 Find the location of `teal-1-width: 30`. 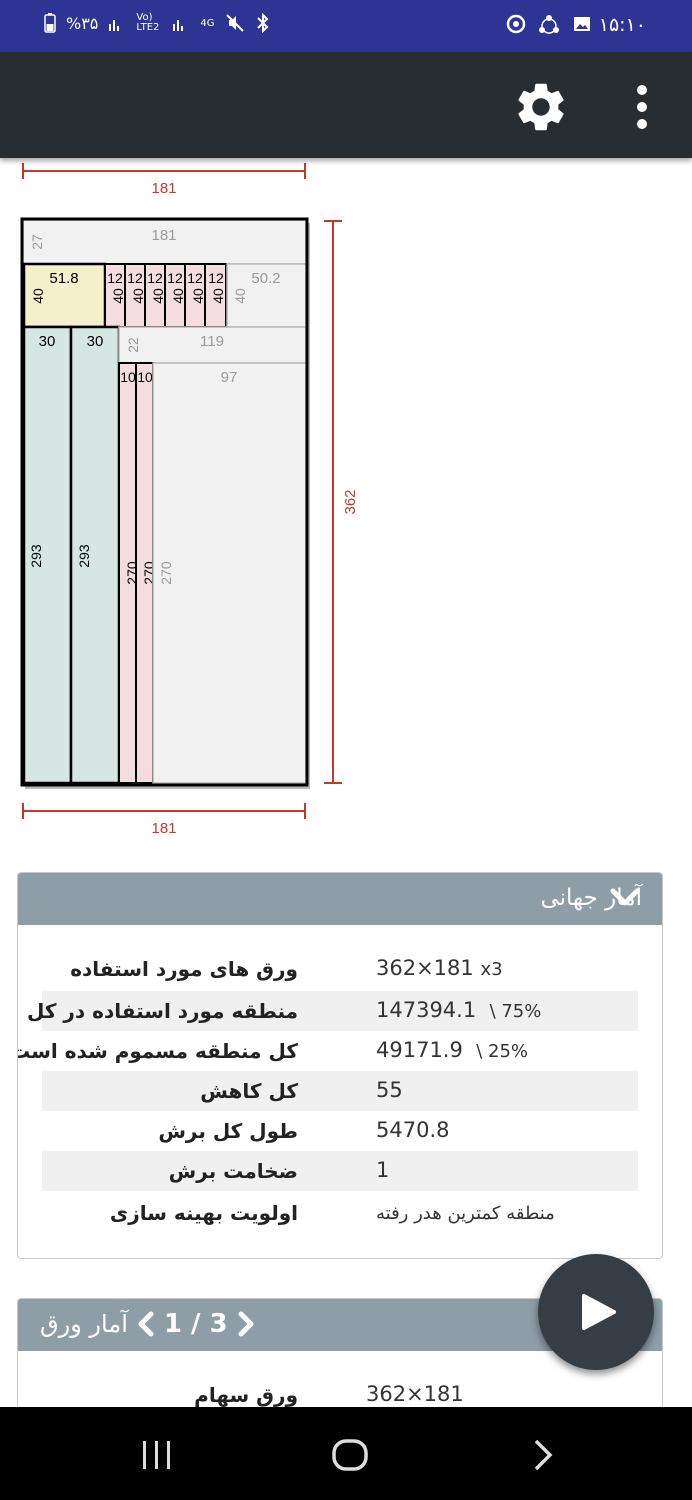

teal-1-width: 30 is located at coordinates (47, 341).